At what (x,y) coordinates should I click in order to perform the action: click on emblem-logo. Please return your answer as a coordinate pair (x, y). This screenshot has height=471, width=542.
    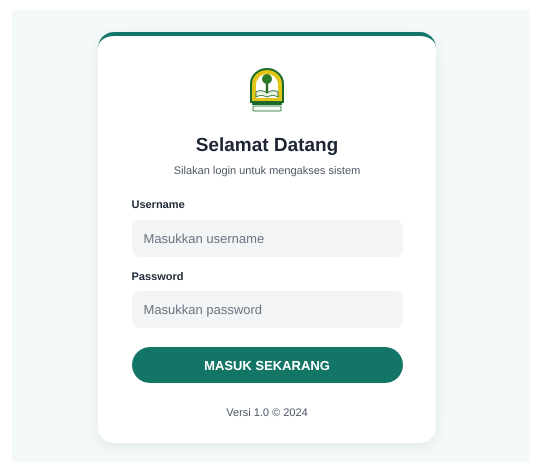
    Looking at the image, I should click on (267, 90).